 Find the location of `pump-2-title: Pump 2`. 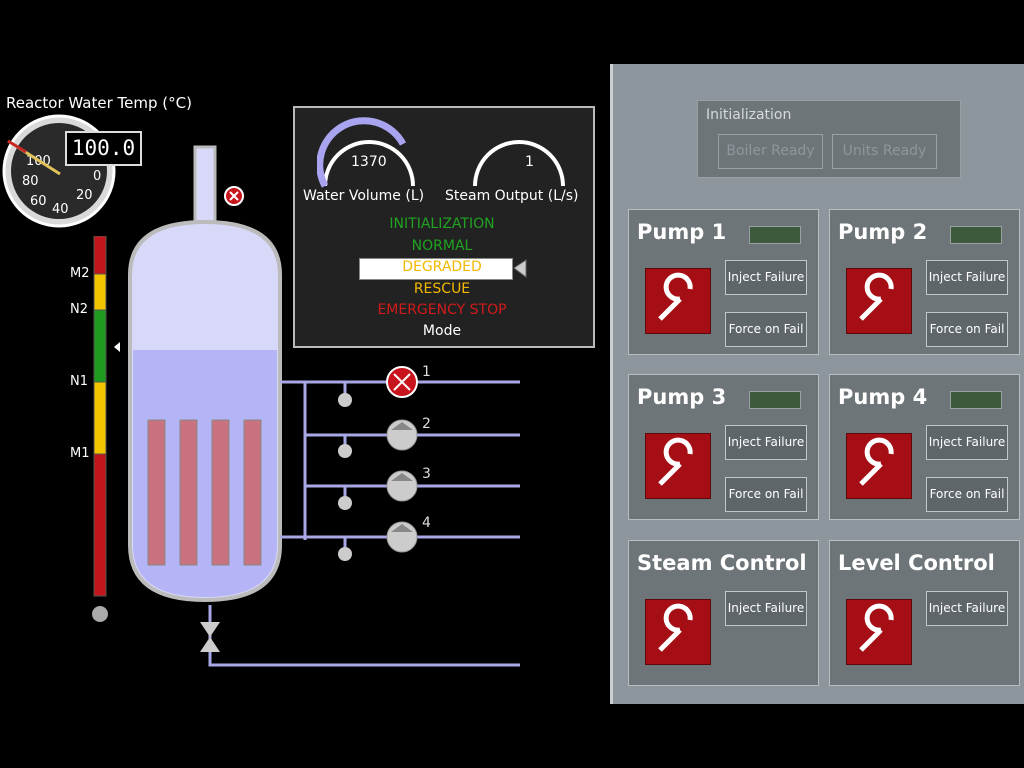

pump-2-title: Pump 2 is located at coordinates (883, 232).